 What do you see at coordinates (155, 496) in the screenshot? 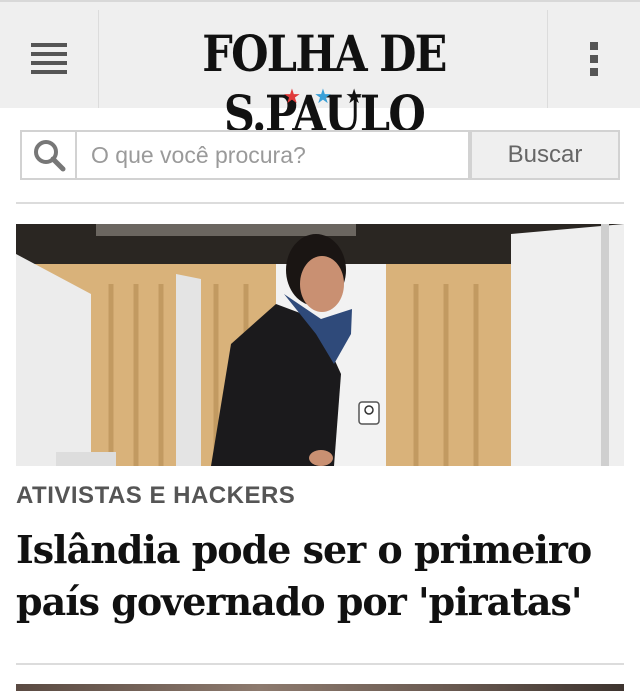
I see `article-kicker: ATIVISTAS E HACKERS` at bounding box center [155, 496].